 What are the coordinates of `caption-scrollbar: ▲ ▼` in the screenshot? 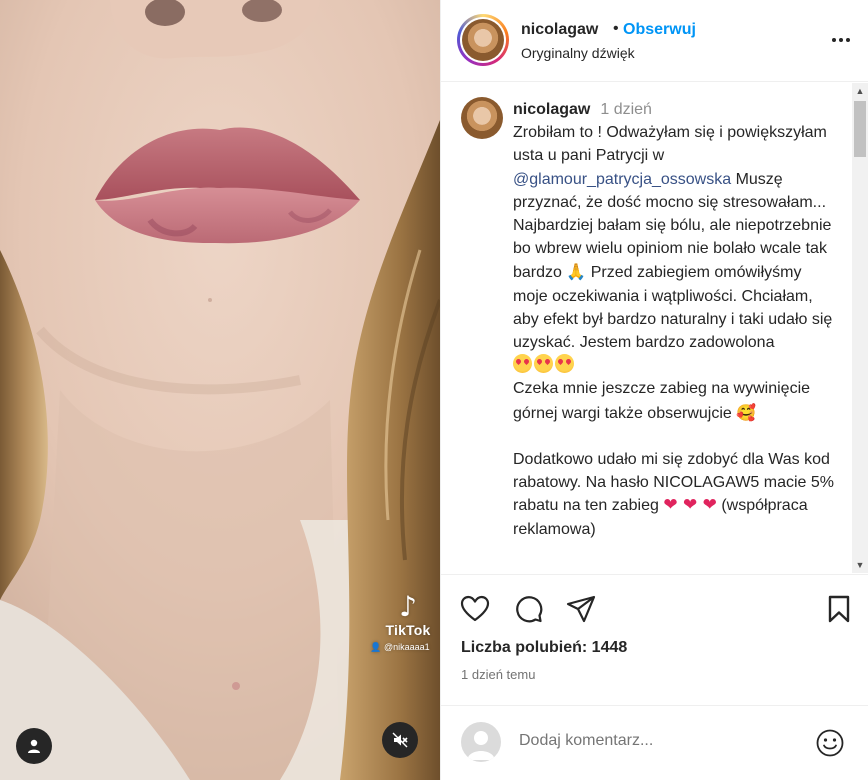 It's located at (860, 328).